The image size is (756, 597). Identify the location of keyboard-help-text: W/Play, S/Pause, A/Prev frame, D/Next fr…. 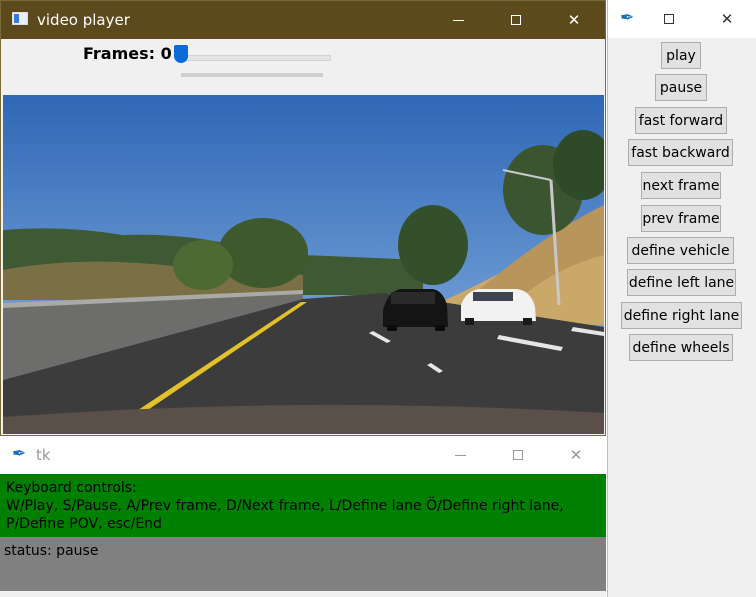
(285, 515).